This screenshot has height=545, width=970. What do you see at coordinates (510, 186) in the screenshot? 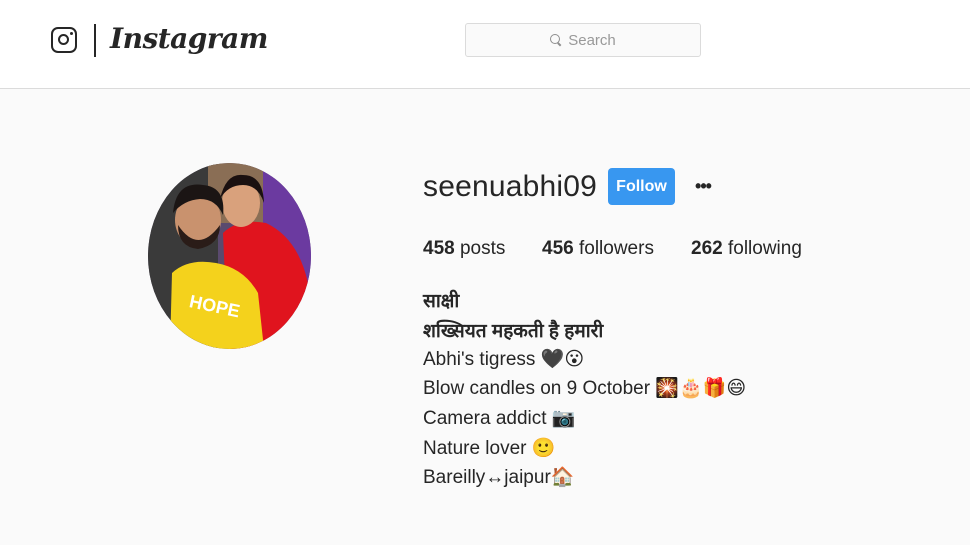
I see `profile-username: seenuabhi09` at bounding box center [510, 186].